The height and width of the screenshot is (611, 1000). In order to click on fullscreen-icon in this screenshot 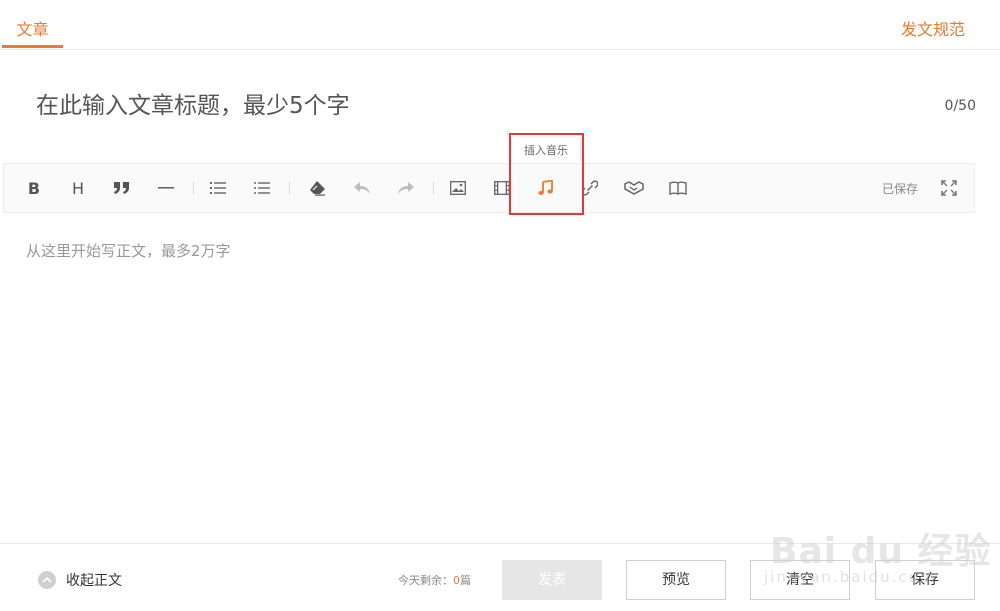, I will do `click(949, 188)`.